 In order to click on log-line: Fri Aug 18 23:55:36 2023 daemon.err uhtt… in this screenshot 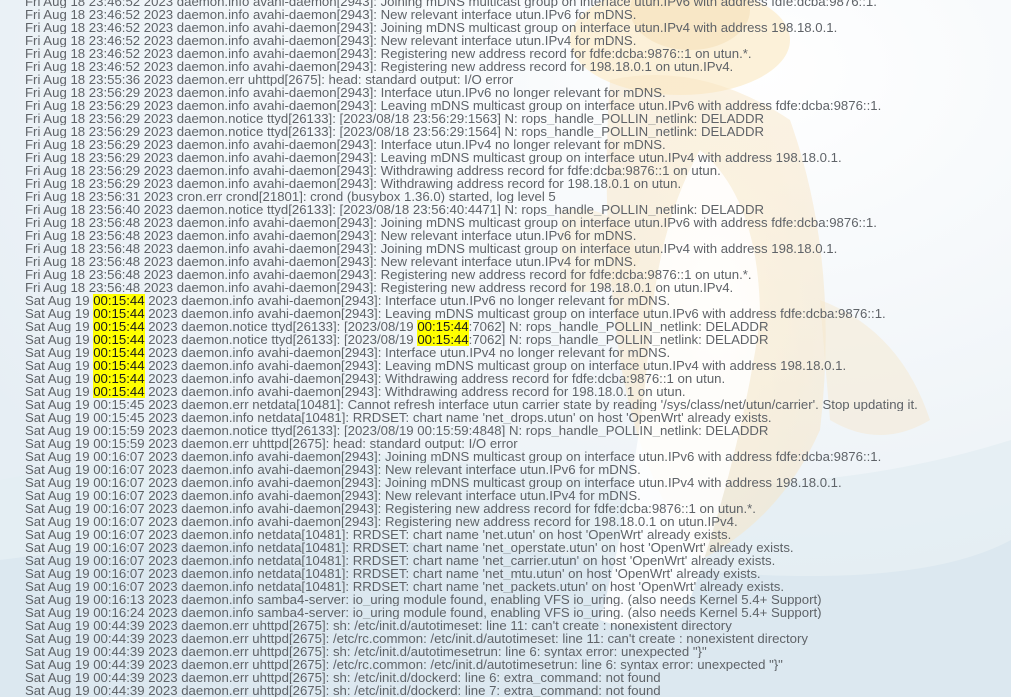, I will do `click(269, 79)`.